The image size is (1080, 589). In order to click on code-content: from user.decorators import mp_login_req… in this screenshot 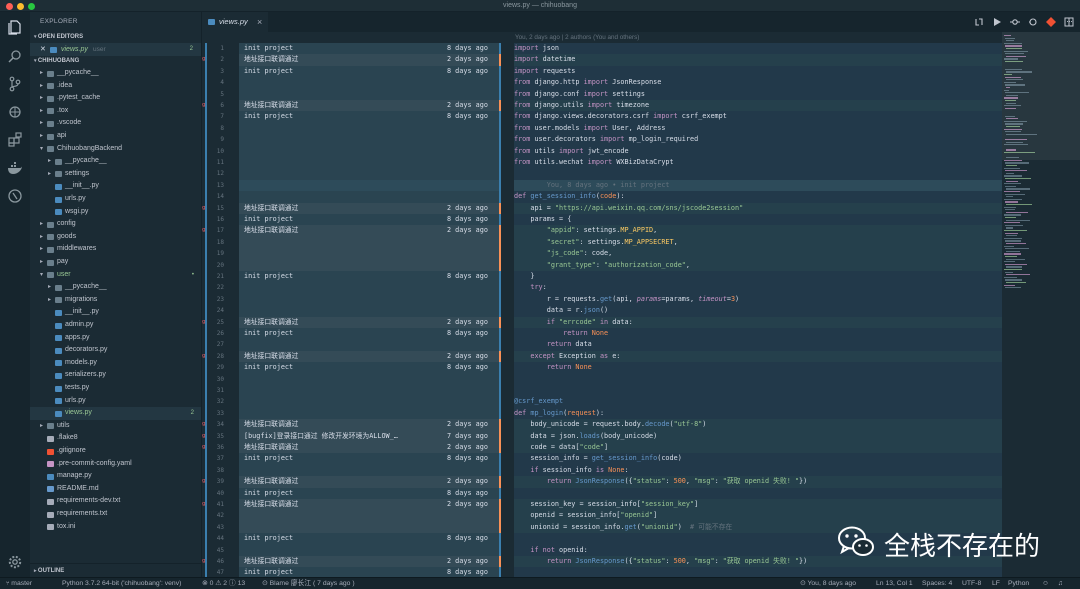, I will do `click(758, 140)`.